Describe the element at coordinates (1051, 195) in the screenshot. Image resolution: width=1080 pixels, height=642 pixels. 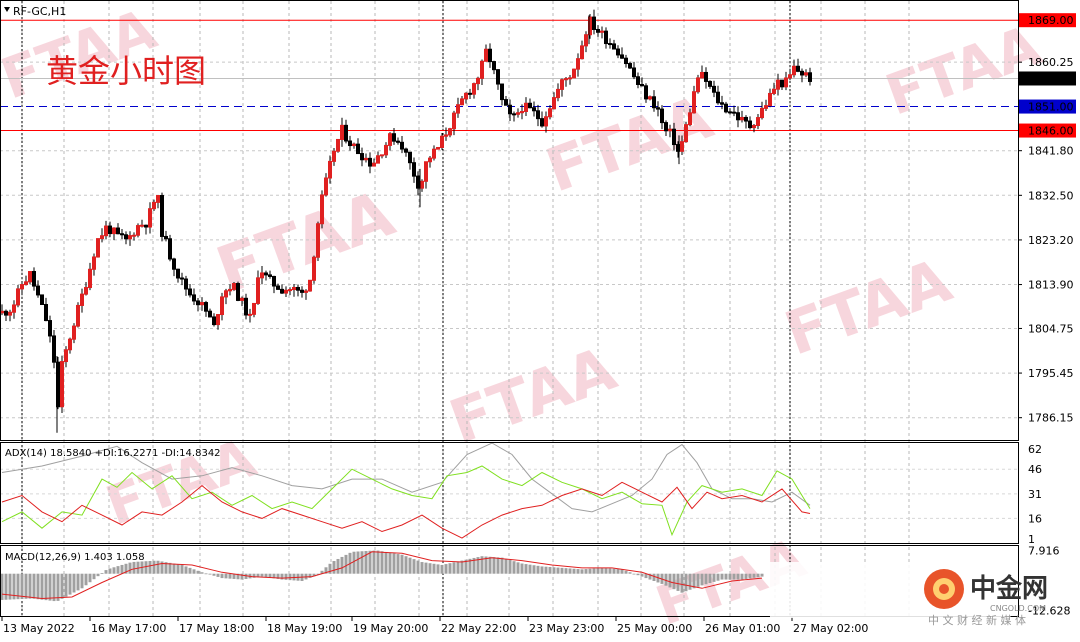
I see `price-tick-label: 1832.50` at that location.